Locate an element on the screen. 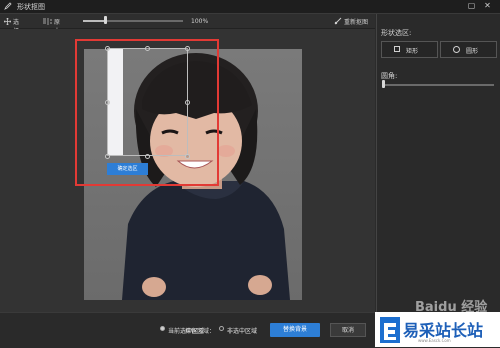  circle-shape-button: 圆形 is located at coordinates (468, 49).